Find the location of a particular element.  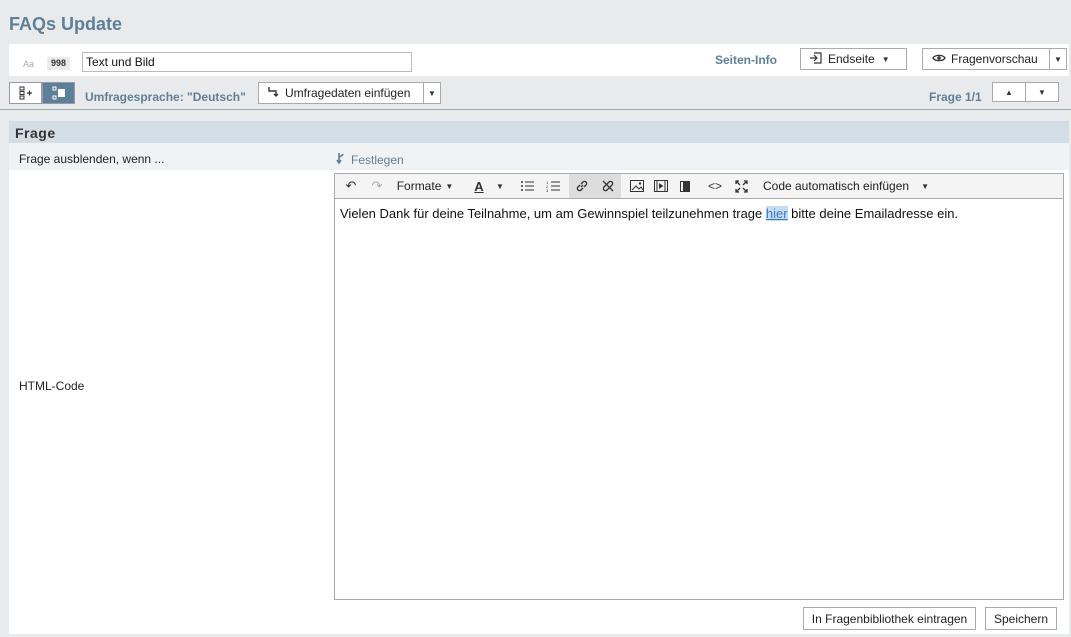

branch-icon is located at coordinates (341, 160).